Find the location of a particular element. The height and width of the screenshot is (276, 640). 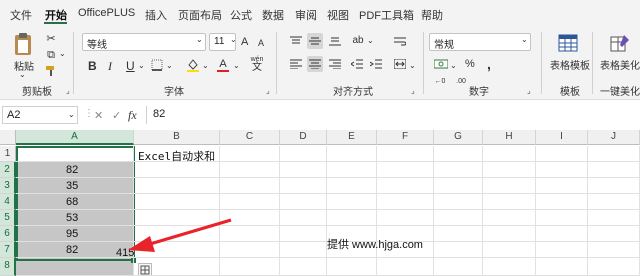

annotation-arrow is located at coordinates (180, 235).